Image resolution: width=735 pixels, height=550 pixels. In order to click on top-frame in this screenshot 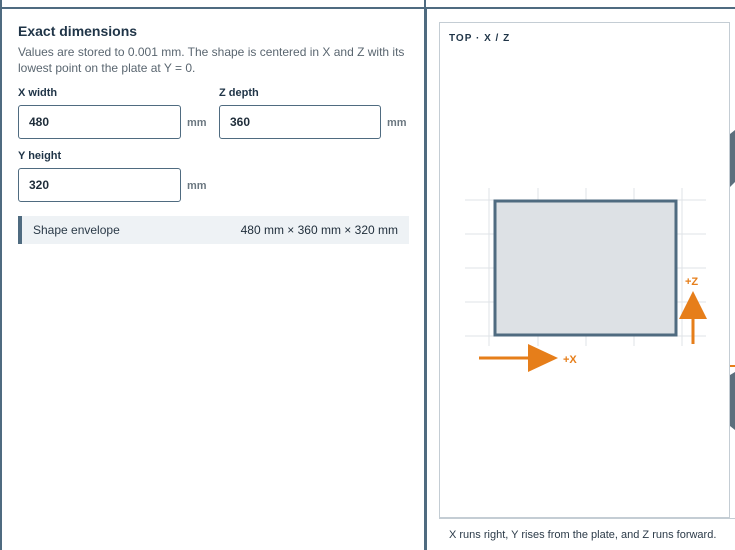, I will do `click(367, 4)`.